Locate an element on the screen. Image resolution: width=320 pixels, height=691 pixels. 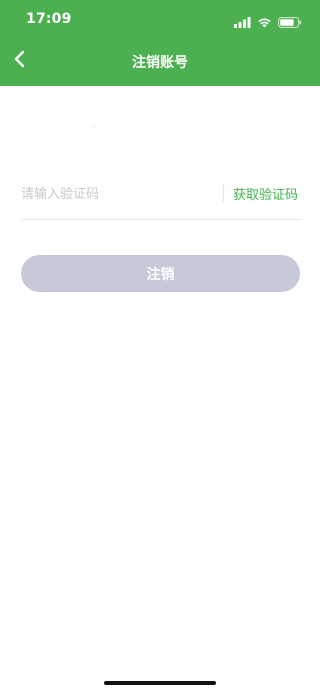
page-title: 注销账号 is located at coordinates (160, 63).